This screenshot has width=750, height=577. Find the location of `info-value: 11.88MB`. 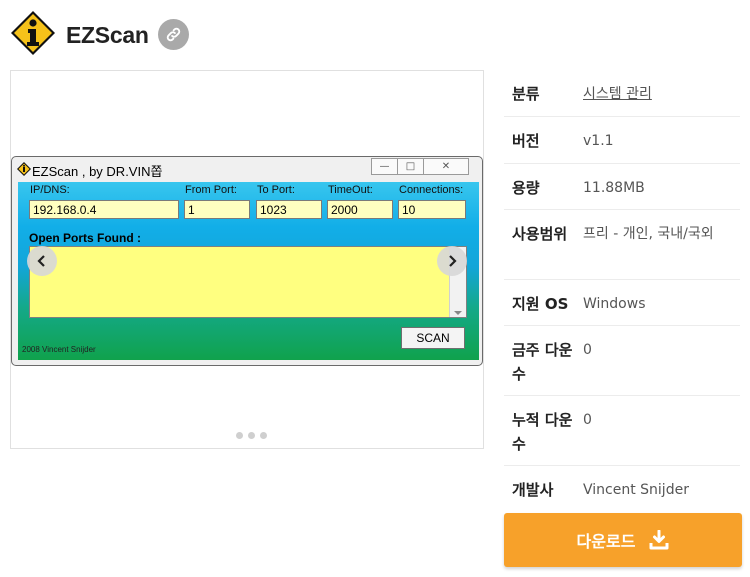

info-value: 11.88MB is located at coordinates (614, 188).